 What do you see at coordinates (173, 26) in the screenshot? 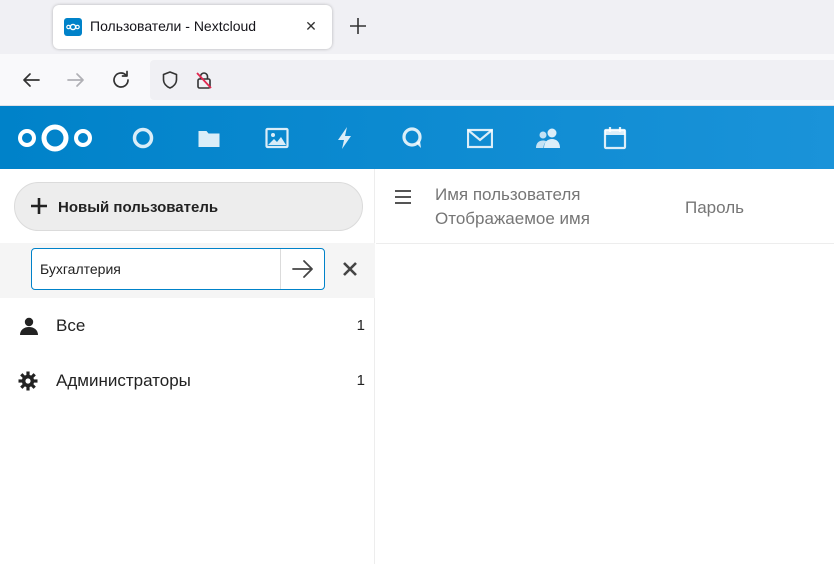
I see `tab-title: Пользователи - Nextcloud` at bounding box center [173, 26].